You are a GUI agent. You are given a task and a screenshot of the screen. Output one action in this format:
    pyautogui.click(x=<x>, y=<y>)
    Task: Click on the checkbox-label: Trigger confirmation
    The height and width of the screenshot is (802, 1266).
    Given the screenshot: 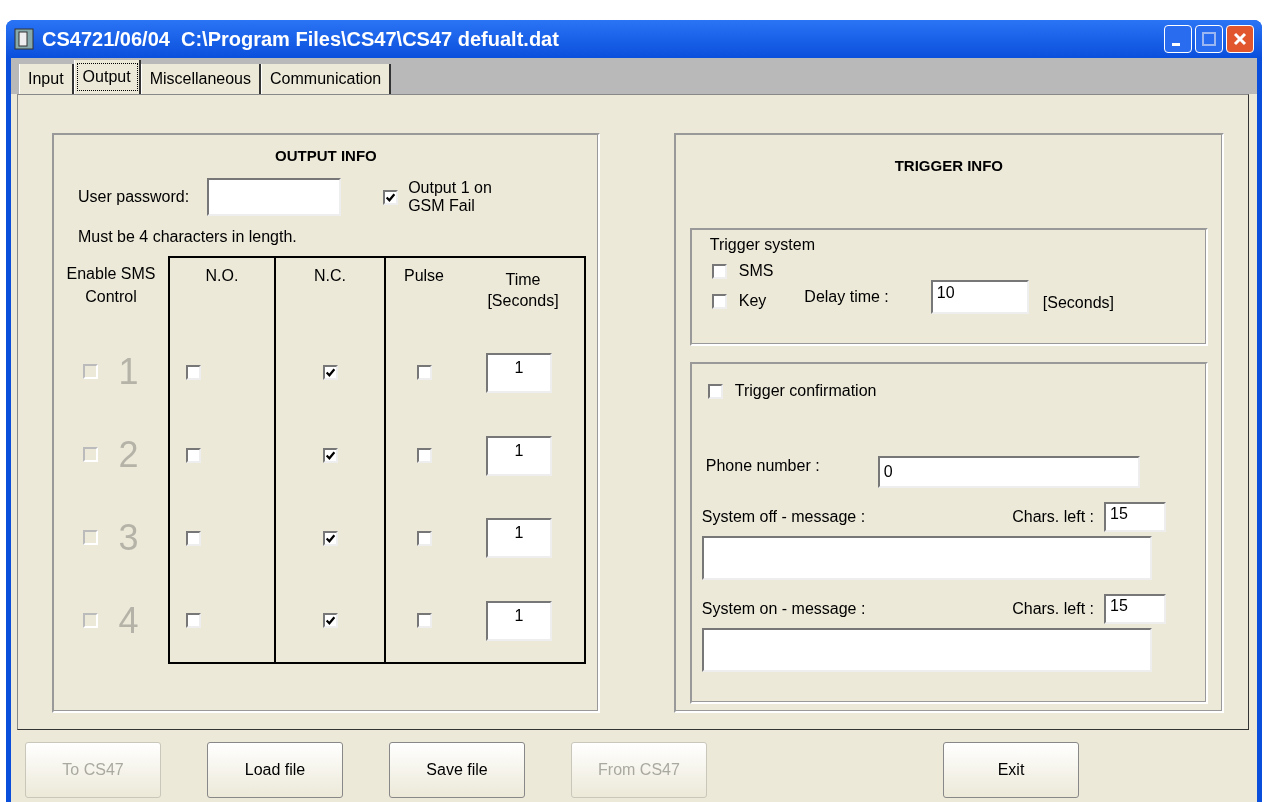 What is the action you would take?
    pyautogui.click(x=805, y=391)
    